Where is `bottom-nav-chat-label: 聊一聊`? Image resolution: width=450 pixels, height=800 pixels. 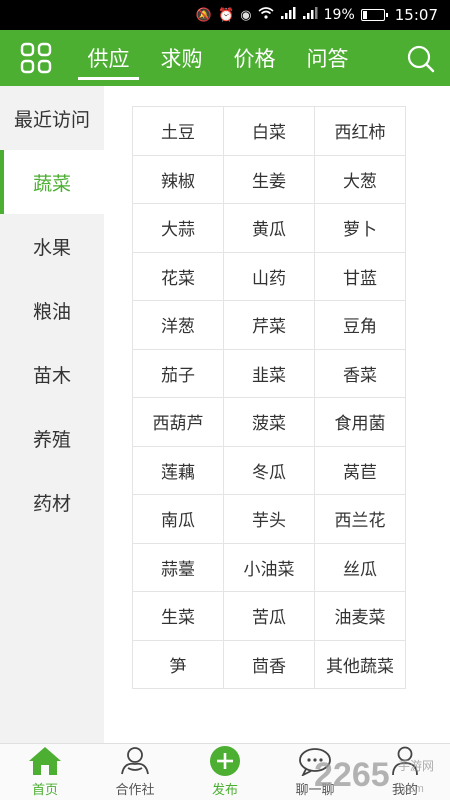 bottom-nav-chat-label: 聊一聊 is located at coordinates (315, 790).